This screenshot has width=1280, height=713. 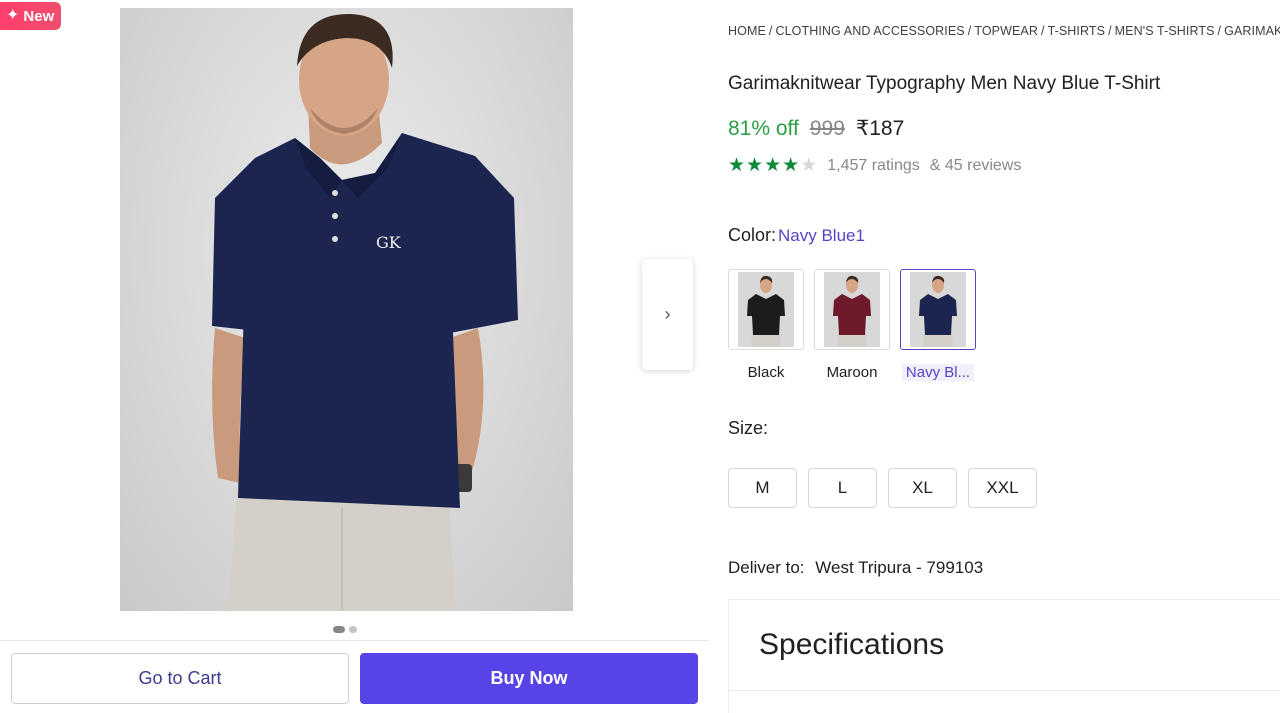 What do you see at coordinates (842, 488) in the screenshot?
I see `size-option-l: L` at bounding box center [842, 488].